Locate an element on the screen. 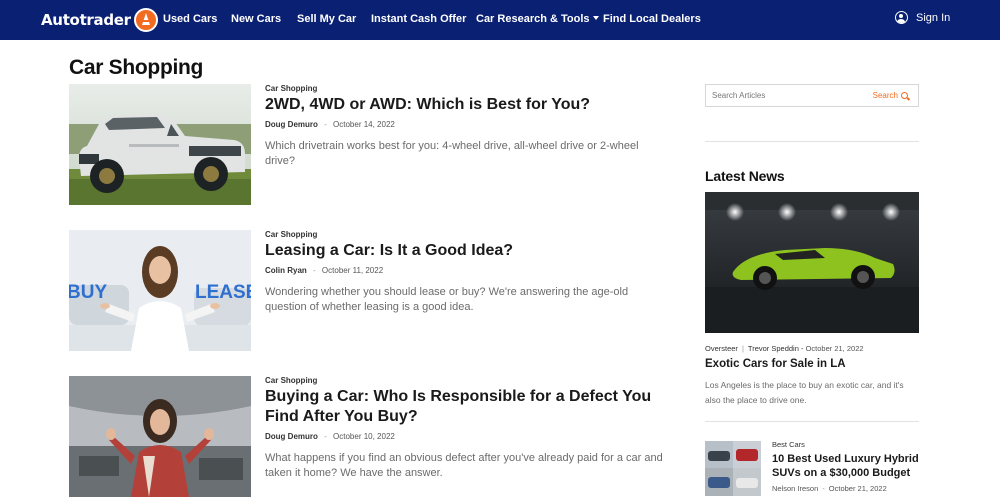 Image resolution: width=1000 pixels, height=500 pixels. article-title: Leasing a Car: Is It a Good Idea? is located at coordinates (465, 251).